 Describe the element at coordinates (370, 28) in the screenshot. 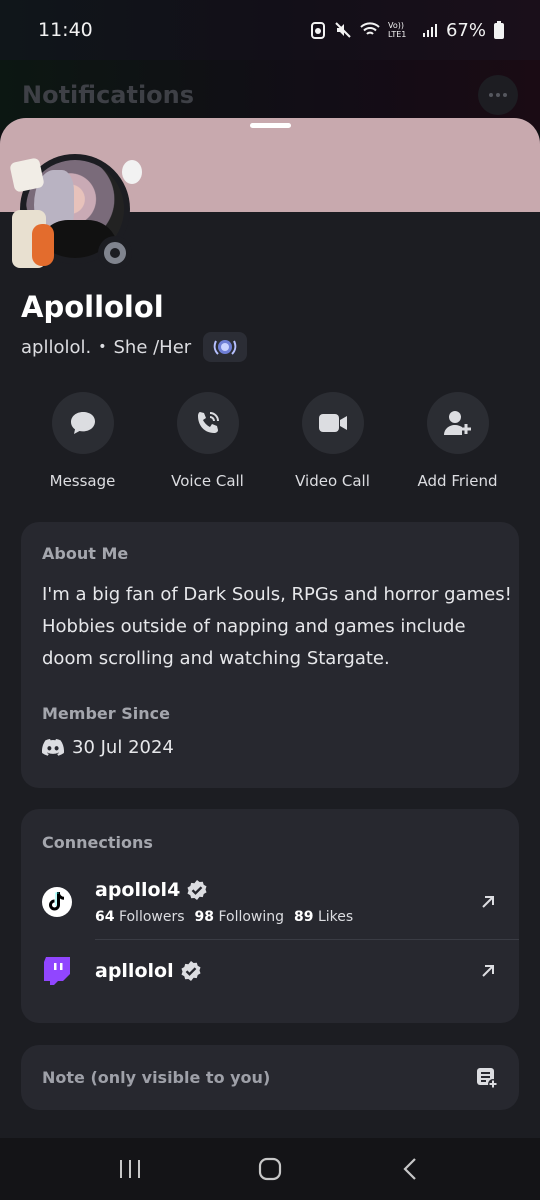

I see `wifi-icon` at that location.